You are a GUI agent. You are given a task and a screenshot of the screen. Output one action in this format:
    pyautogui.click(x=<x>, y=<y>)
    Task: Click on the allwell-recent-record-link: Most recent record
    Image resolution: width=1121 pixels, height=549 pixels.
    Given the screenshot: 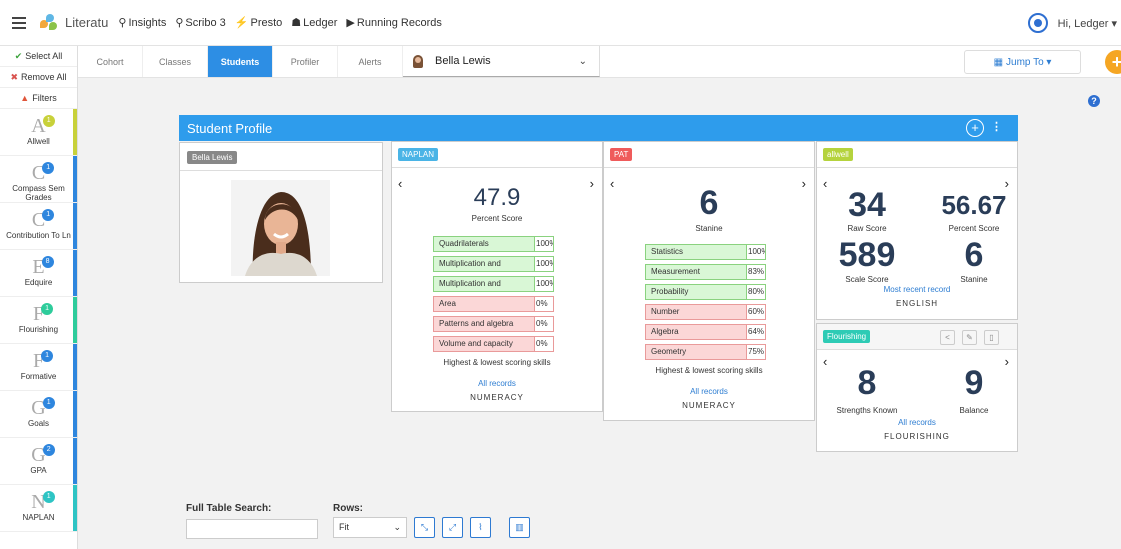 What is the action you would take?
    pyautogui.click(x=917, y=289)
    